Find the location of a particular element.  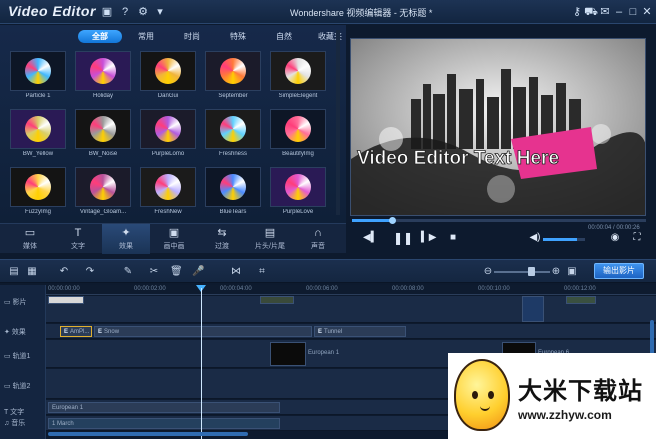

close-icon: ✕ is located at coordinates (647, 12).